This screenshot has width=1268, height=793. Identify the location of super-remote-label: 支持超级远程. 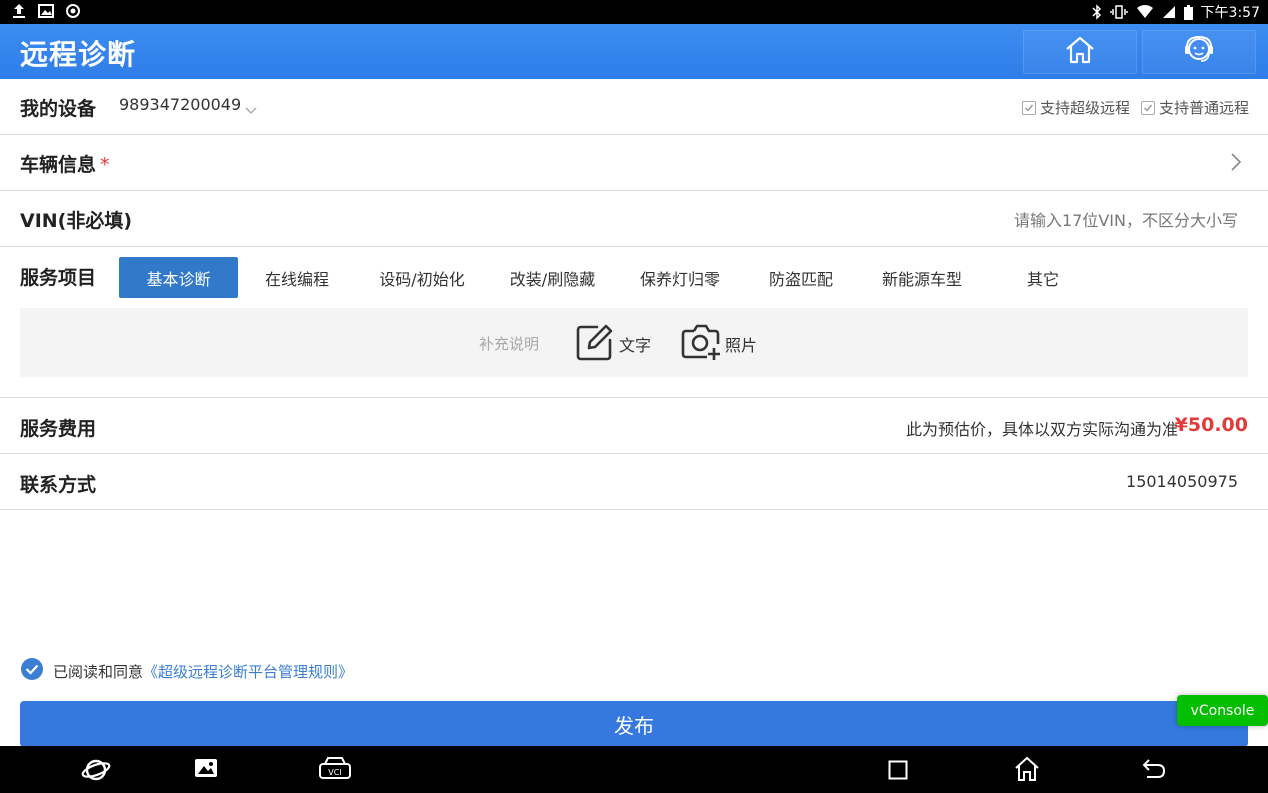
(1085, 108).